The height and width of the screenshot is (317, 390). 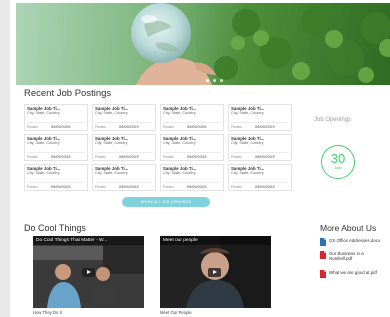 I want to click on doc-link-label: What we are good at.pdf, so click(x=353, y=272).